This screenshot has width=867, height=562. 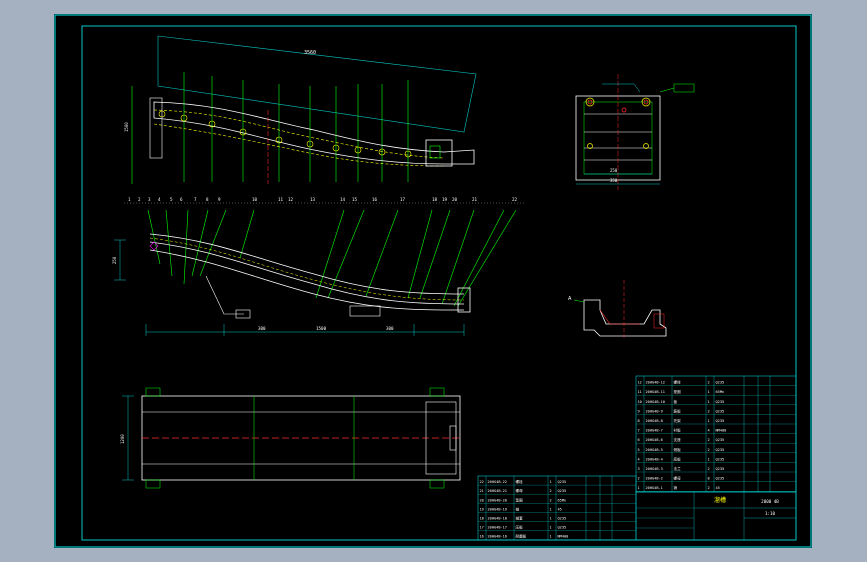 I want to click on bom-cell: 垫圈, so click(x=678, y=391).